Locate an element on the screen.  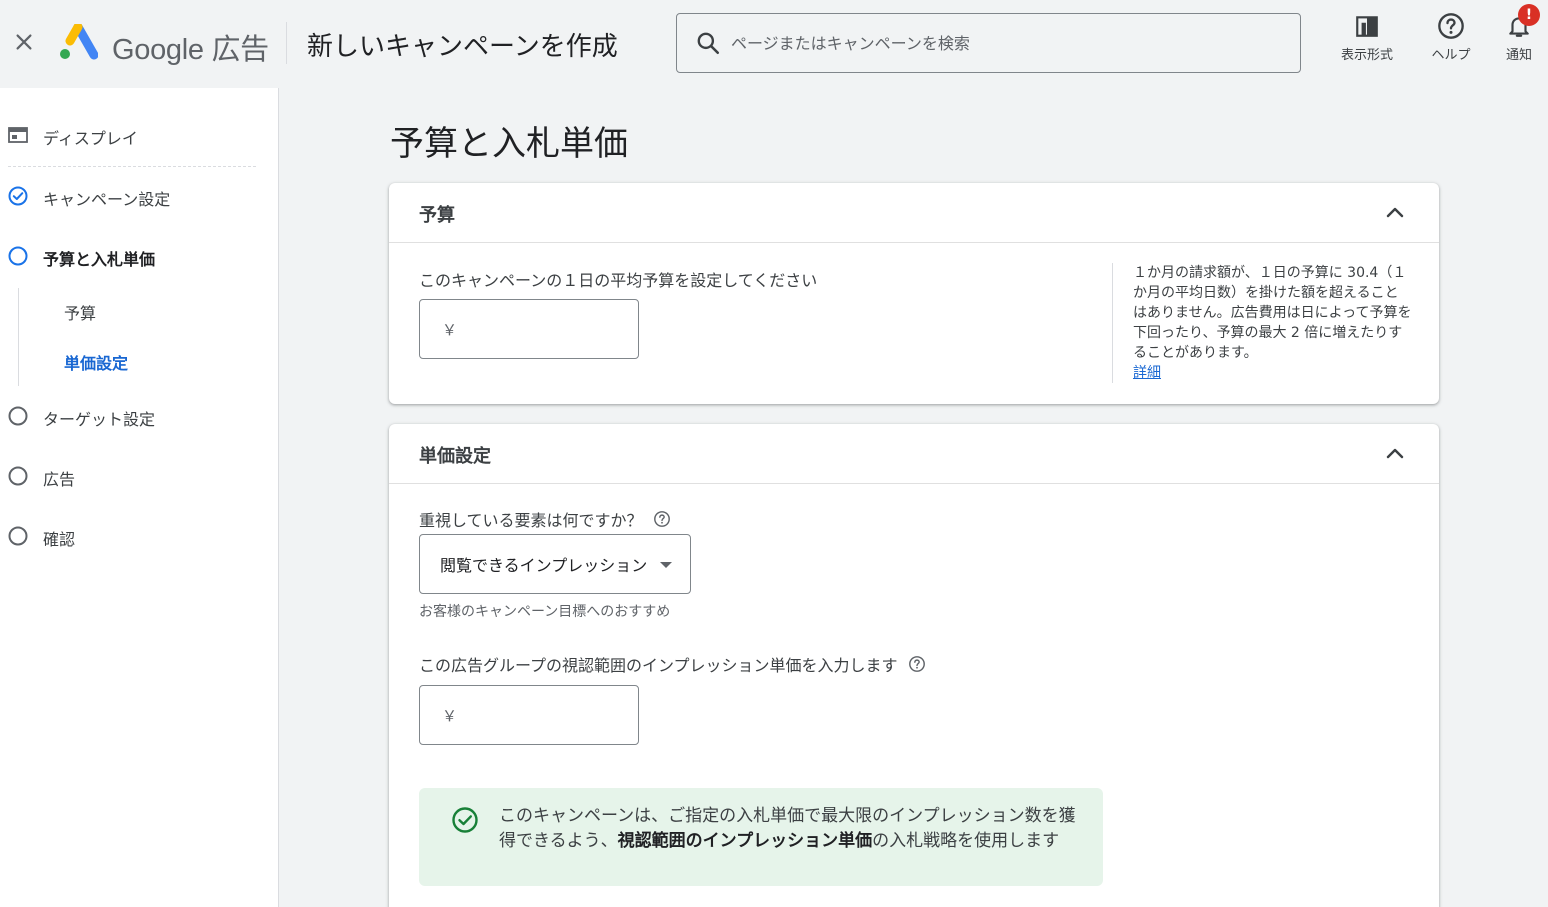
search-input is located at coordinates (1001, 43).